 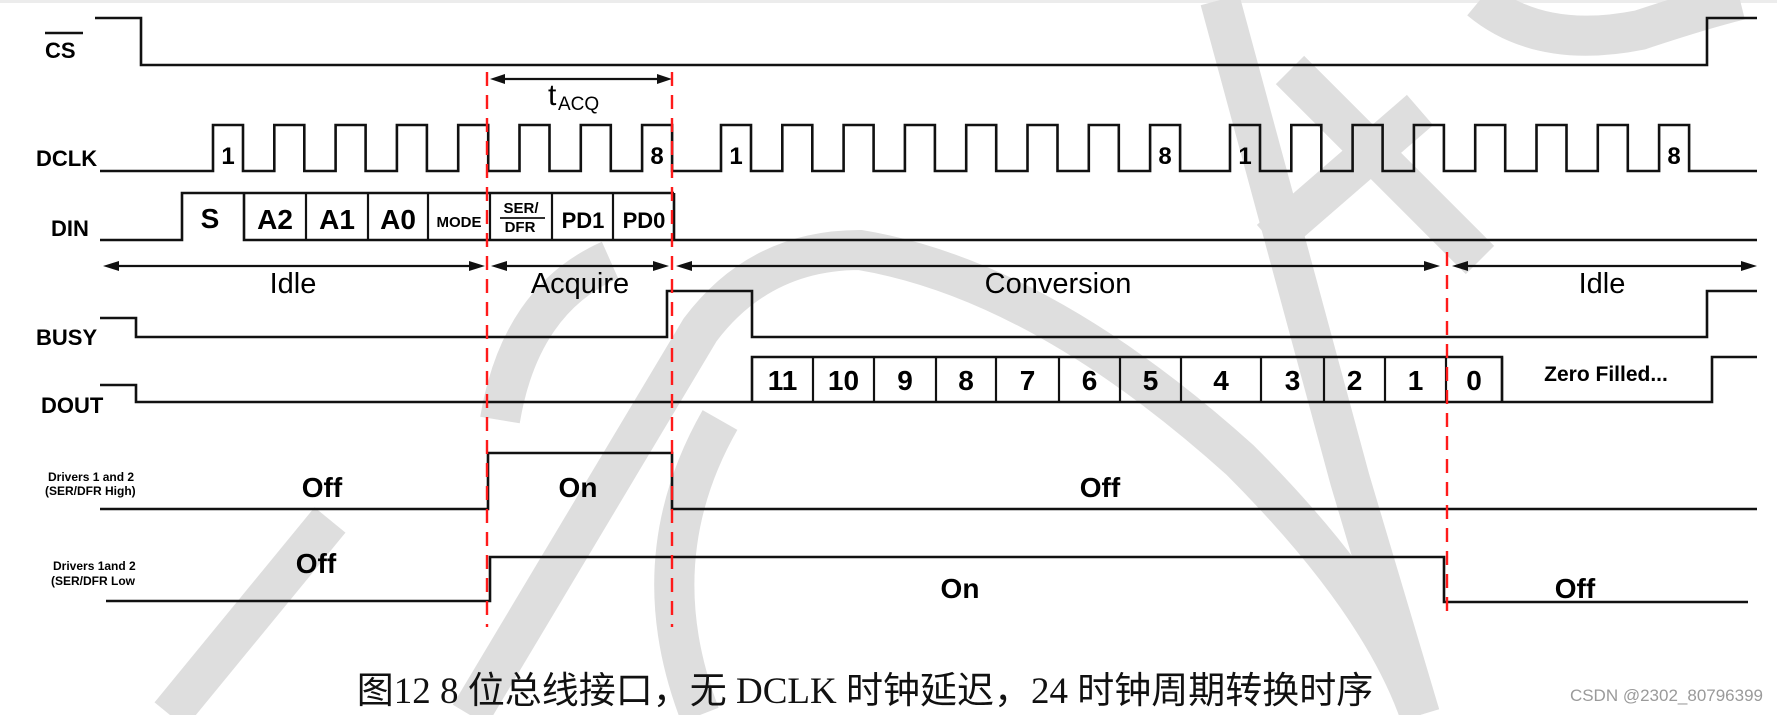 I want to click on dout-bit-5: 5, so click(x=1151, y=380).